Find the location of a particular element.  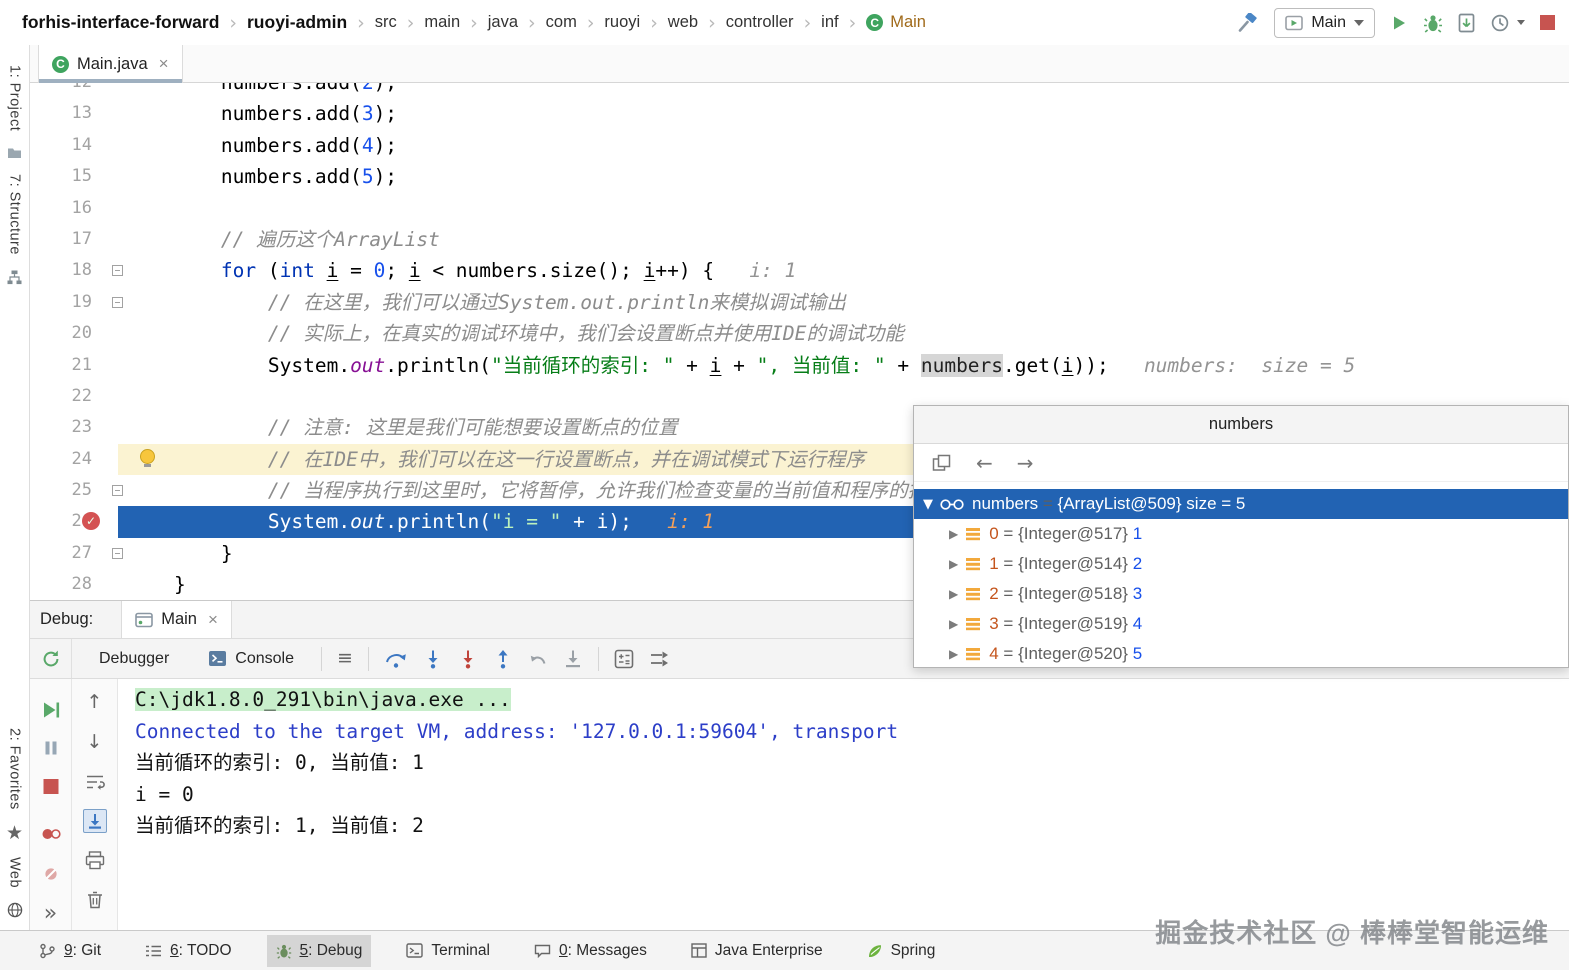

resume-button is located at coordinates (50, 710).